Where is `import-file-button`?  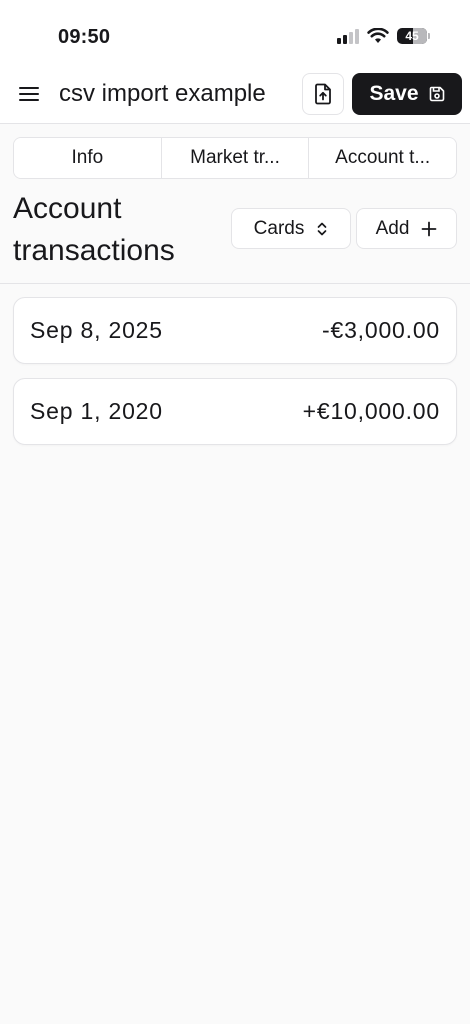 import-file-button is located at coordinates (323, 94).